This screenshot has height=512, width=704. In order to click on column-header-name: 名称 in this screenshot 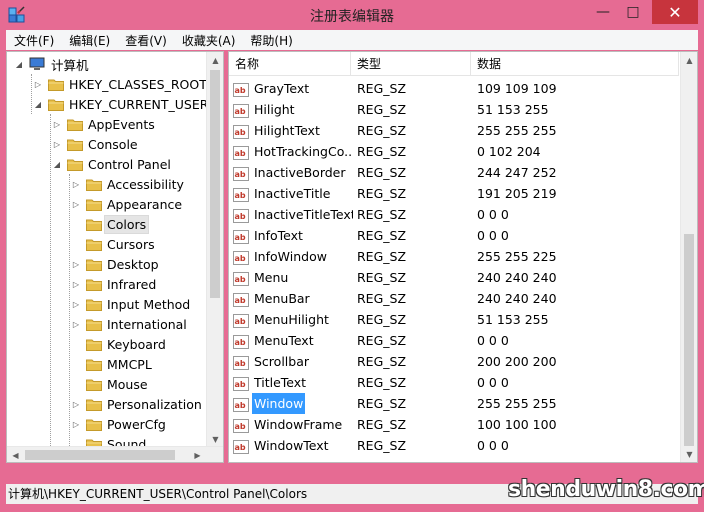, I will do `click(290, 64)`.